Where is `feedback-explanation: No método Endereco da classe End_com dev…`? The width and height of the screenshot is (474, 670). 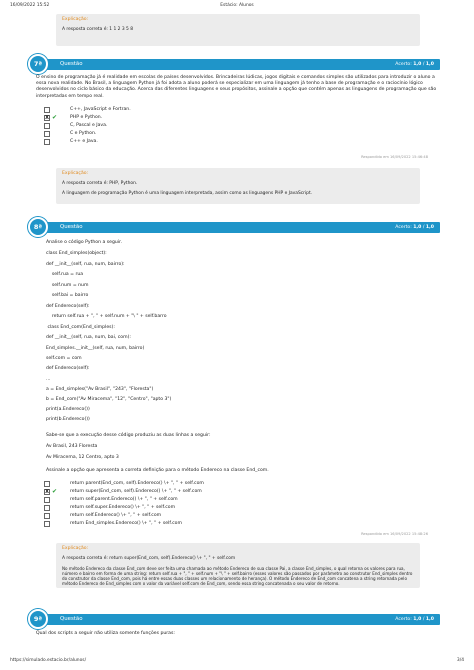 feedback-explanation: No método Endereco da classe End_com dev… is located at coordinates (237, 576).